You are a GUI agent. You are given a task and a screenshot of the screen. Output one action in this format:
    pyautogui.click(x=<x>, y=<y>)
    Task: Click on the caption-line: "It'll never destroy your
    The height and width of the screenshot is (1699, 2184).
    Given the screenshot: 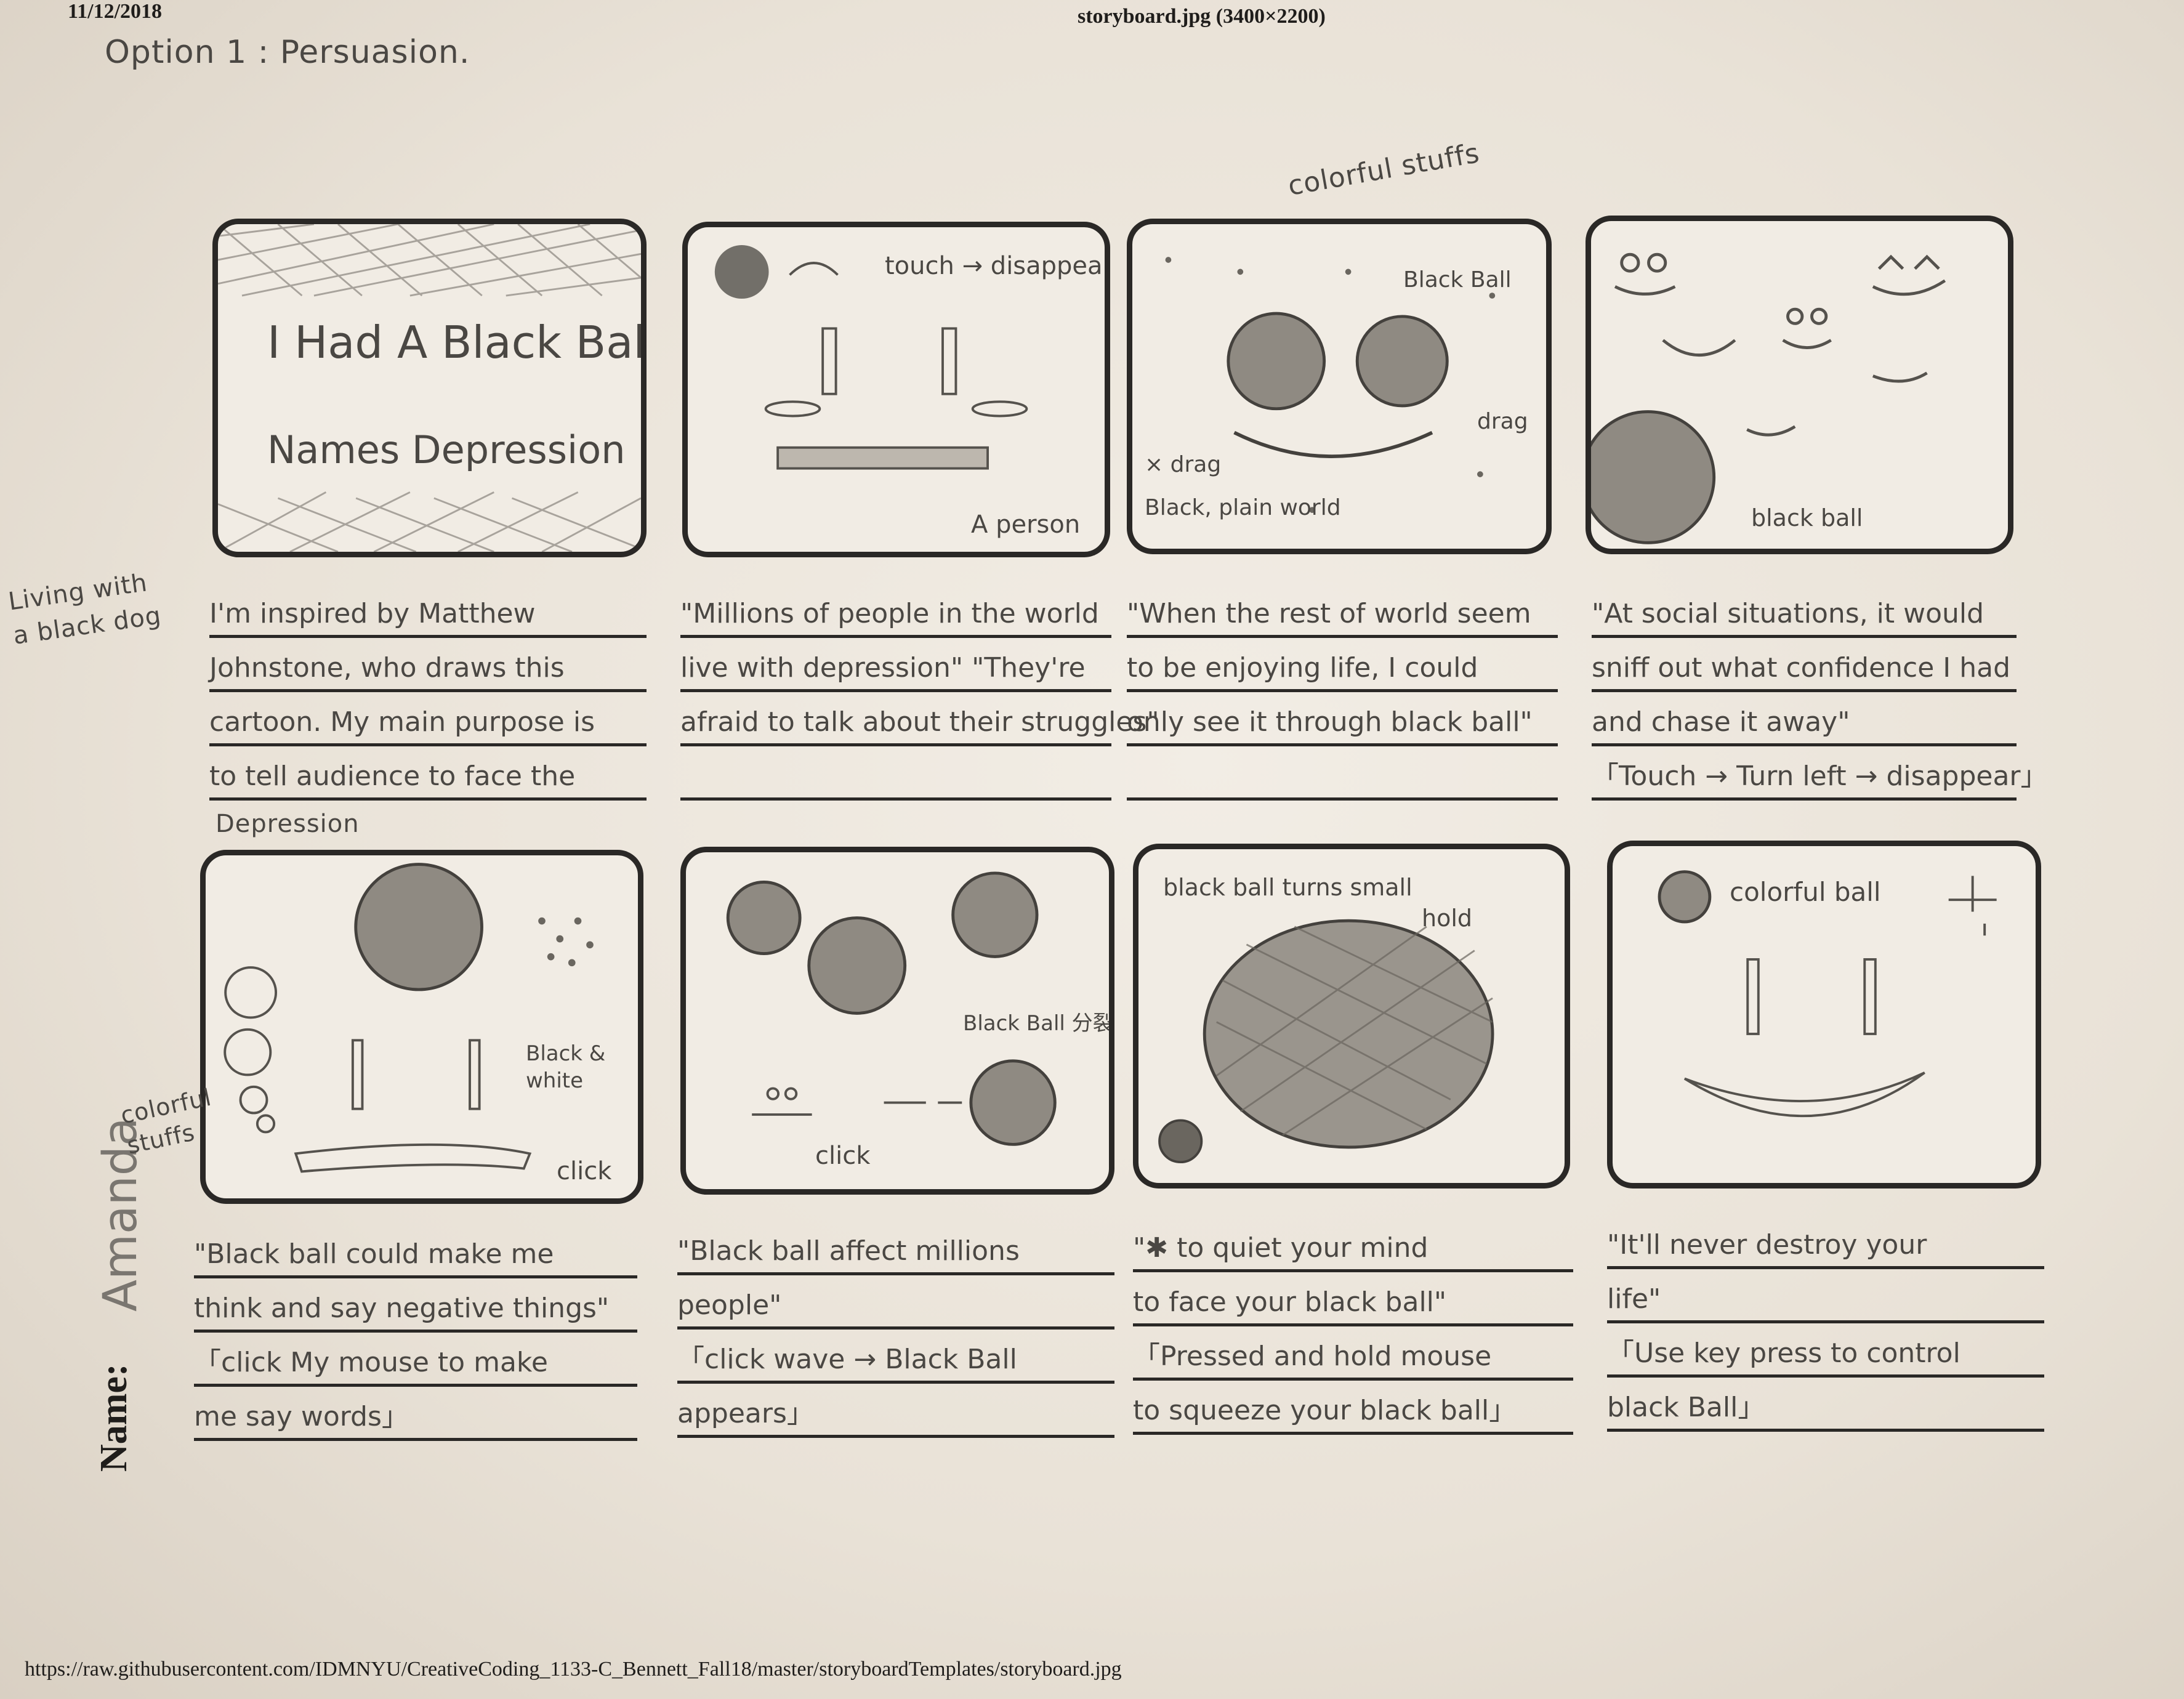 What is the action you would take?
    pyautogui.click(x=1825, y=1241)
    